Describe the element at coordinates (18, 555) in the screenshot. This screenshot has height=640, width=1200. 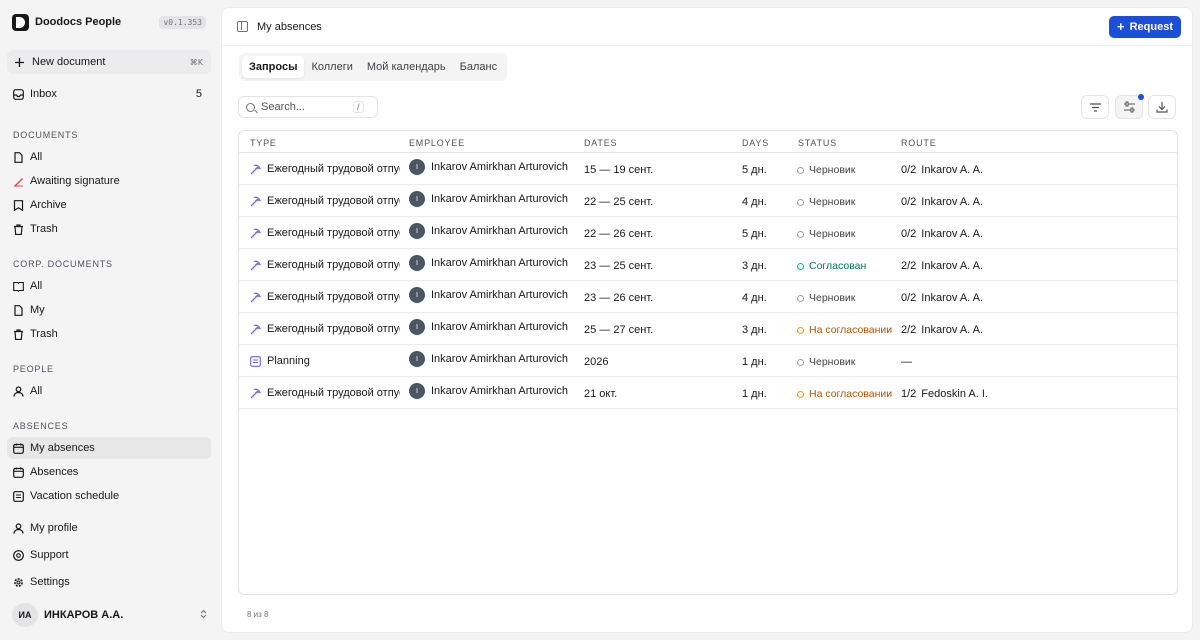
I see `help-circle-icon` at that location.